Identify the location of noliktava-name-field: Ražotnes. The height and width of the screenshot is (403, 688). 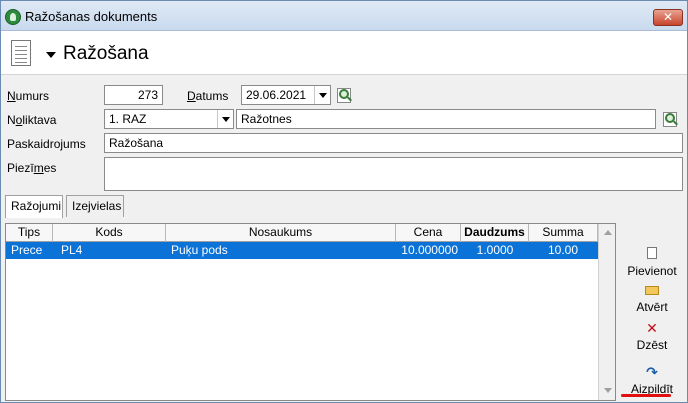
(446, 119).